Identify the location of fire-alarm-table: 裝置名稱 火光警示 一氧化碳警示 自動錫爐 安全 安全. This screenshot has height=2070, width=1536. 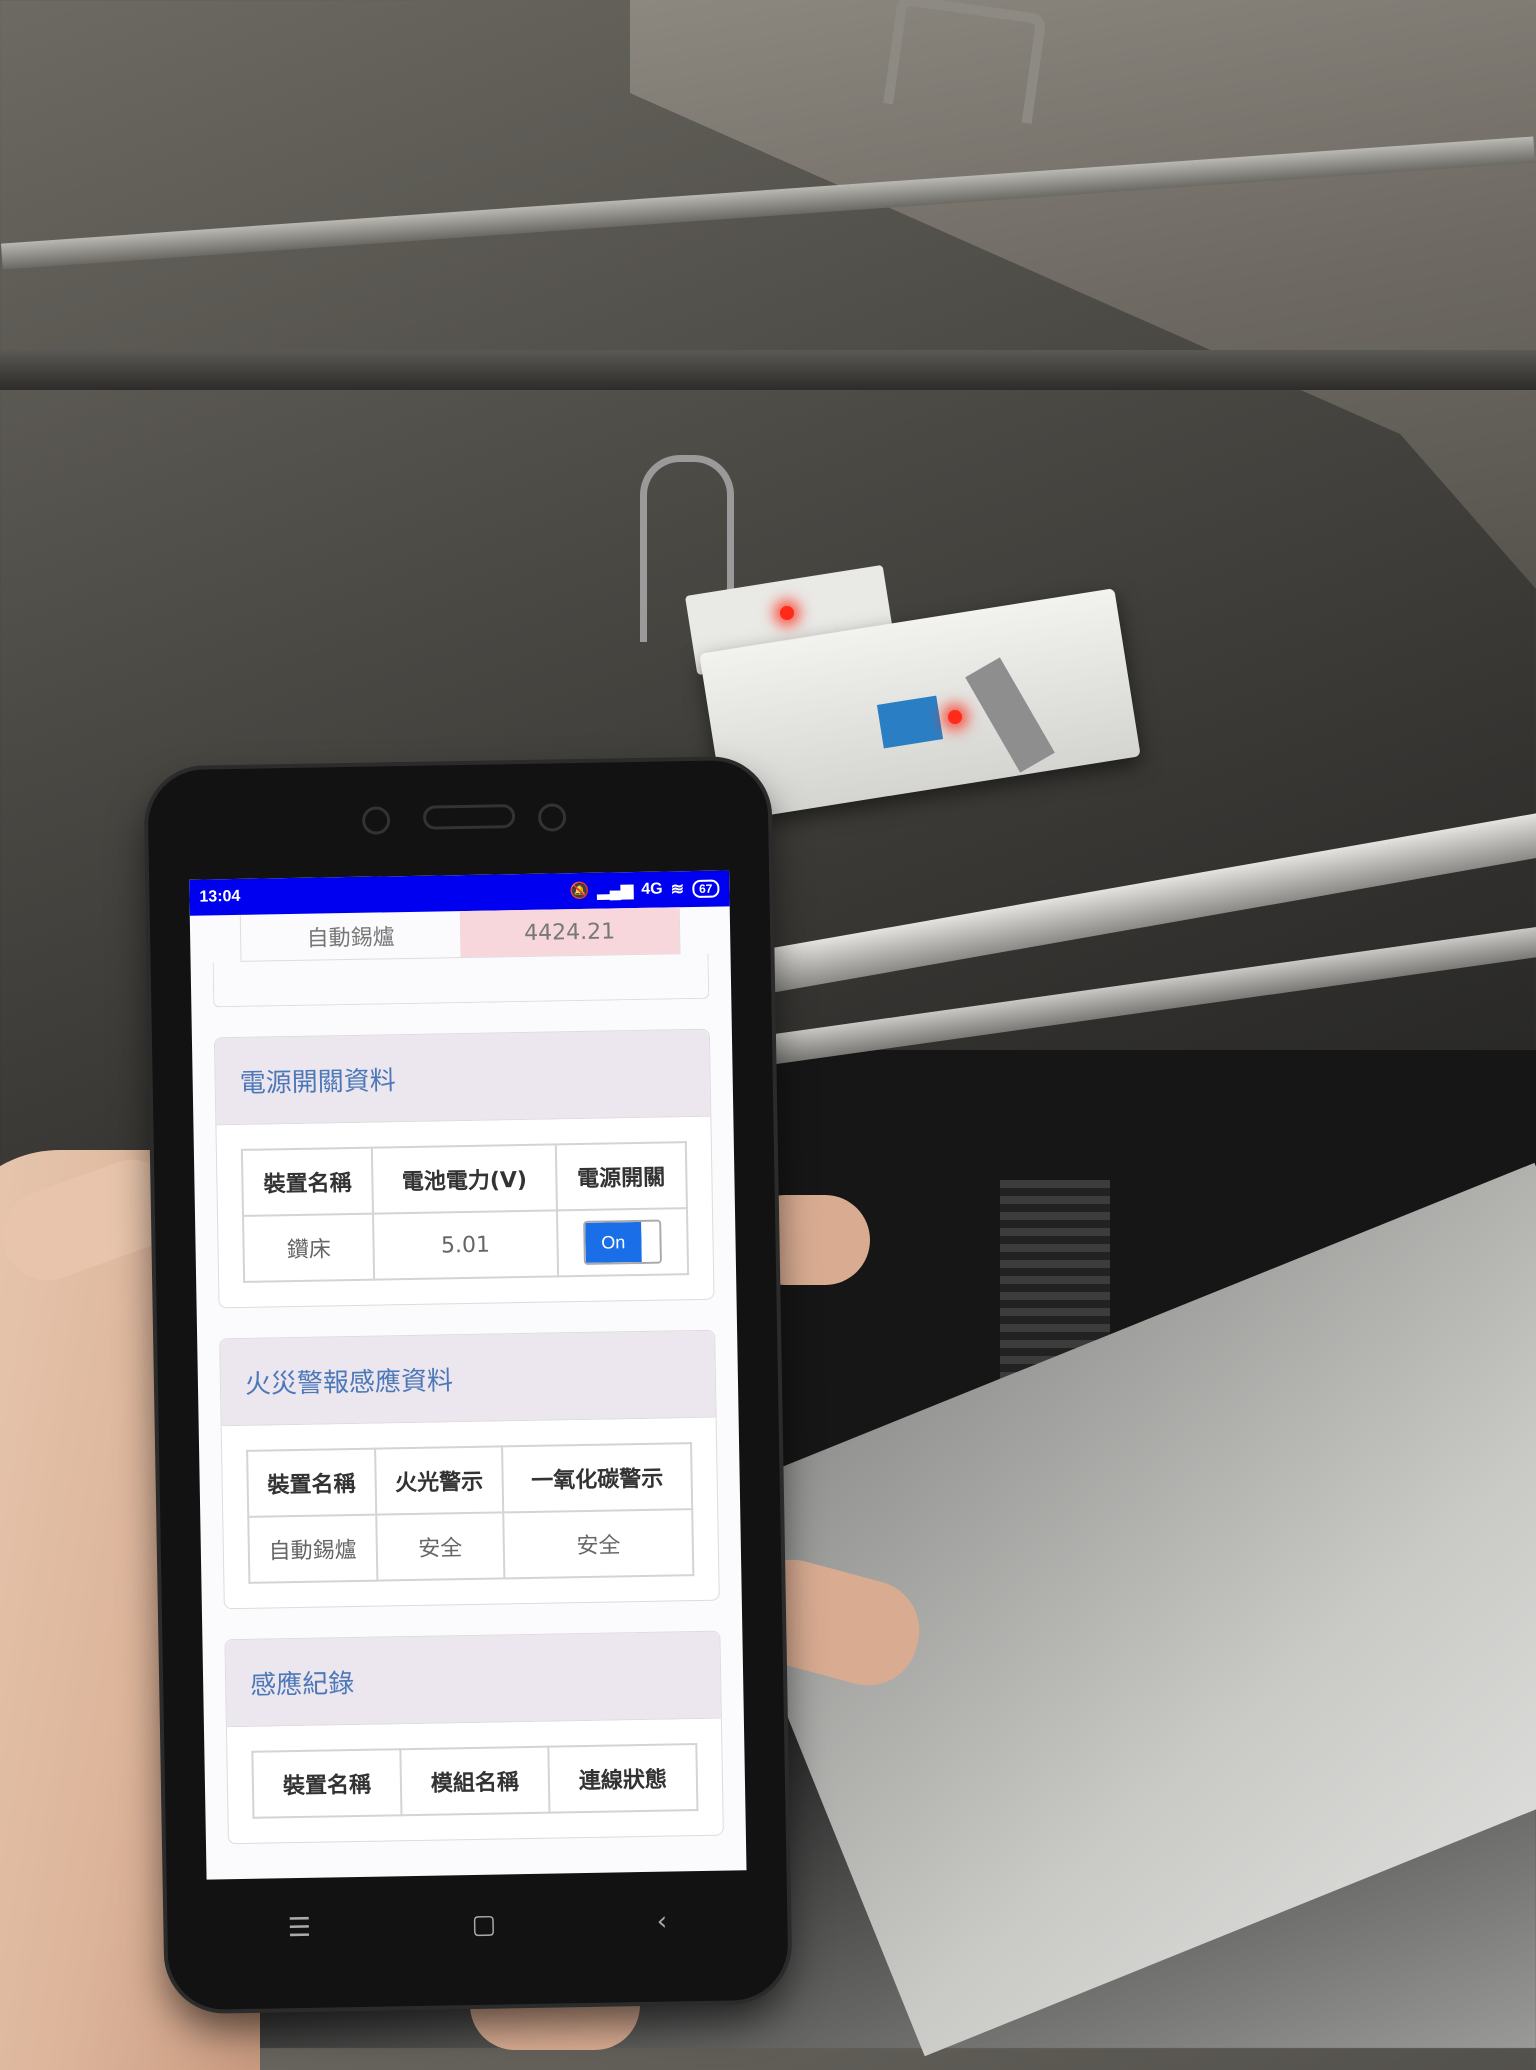
(470, 1513).